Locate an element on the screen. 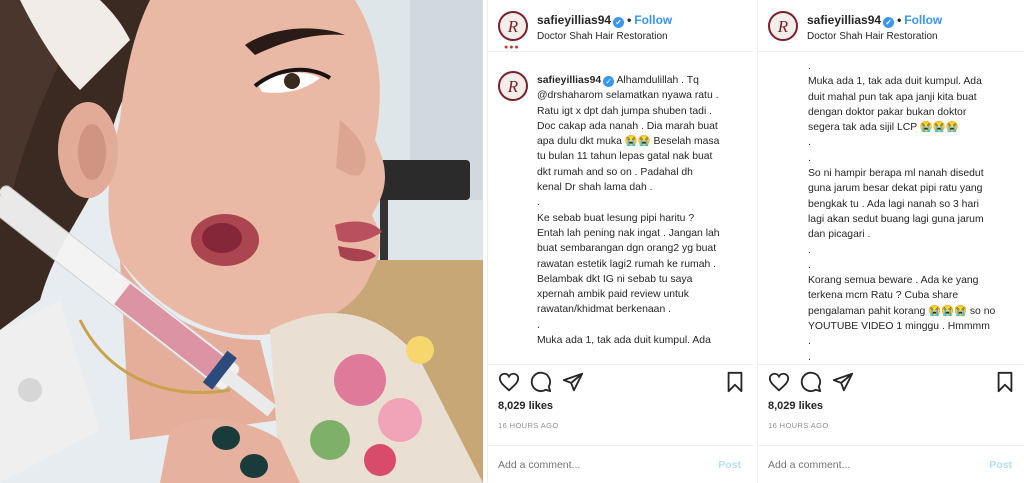  caption-line: buat sembarangan dgn orang2 yg buat is located at coordinates (627, 249).